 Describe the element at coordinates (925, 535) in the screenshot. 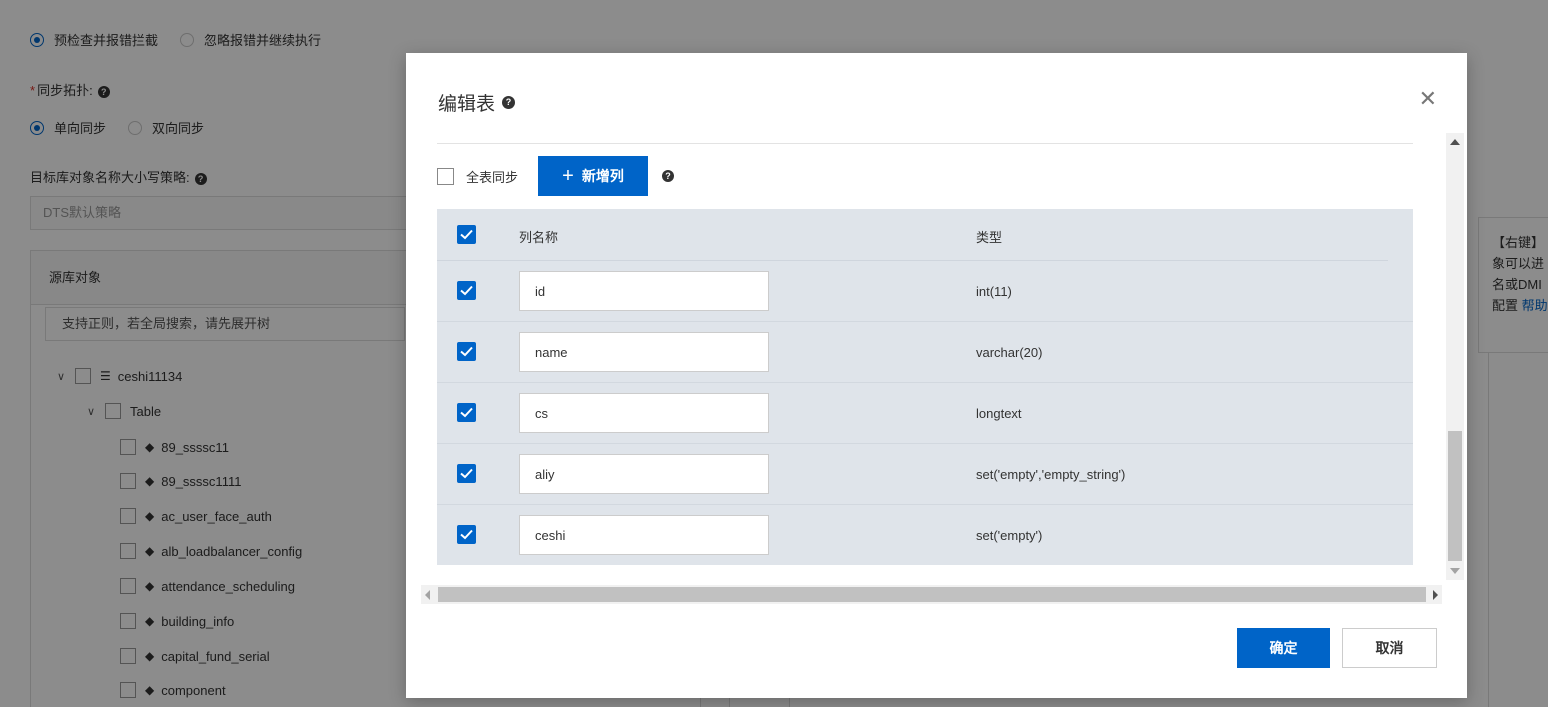

I see `table-row: set('empty')` at that location.